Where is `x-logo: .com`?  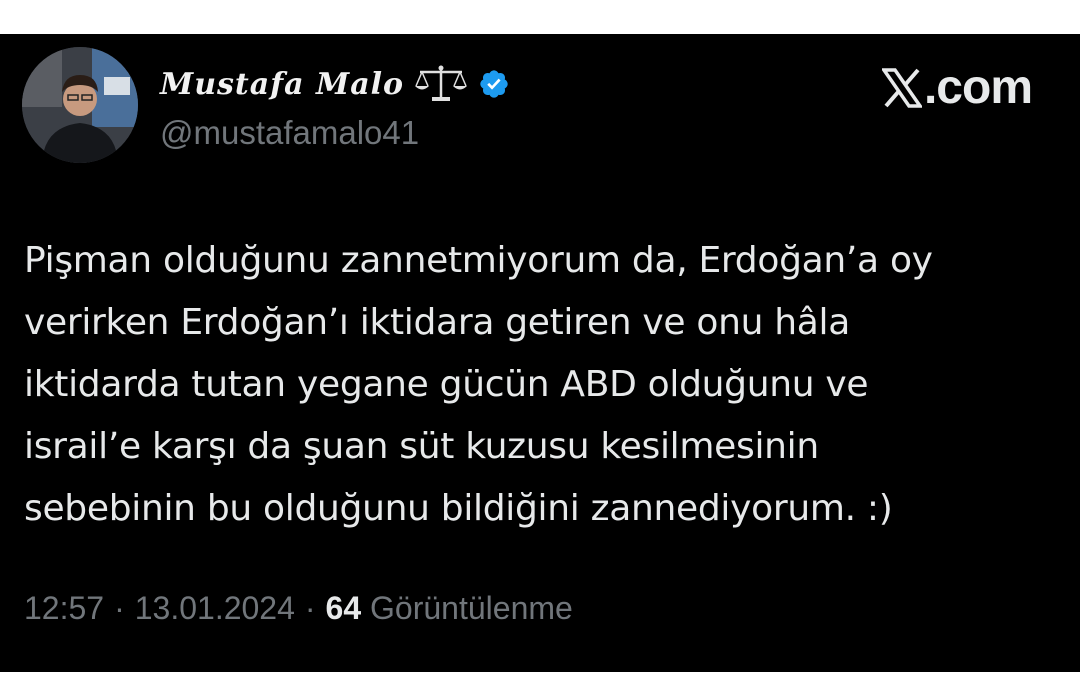 x-logo: .com is located at coordinates (956, 87).